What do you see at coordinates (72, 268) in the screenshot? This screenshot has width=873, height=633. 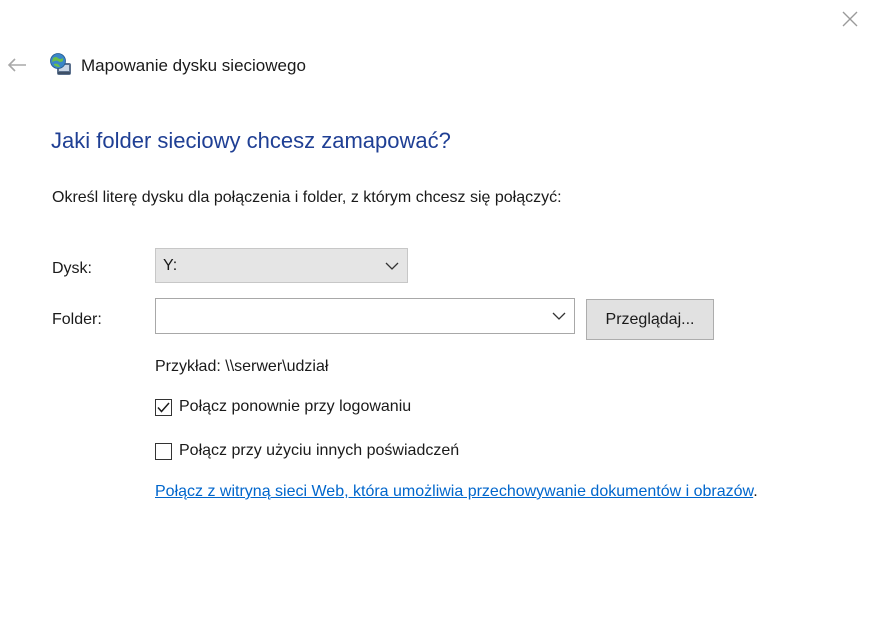 I see `drive-label: Dysk:` at bounding box center [72, 268].